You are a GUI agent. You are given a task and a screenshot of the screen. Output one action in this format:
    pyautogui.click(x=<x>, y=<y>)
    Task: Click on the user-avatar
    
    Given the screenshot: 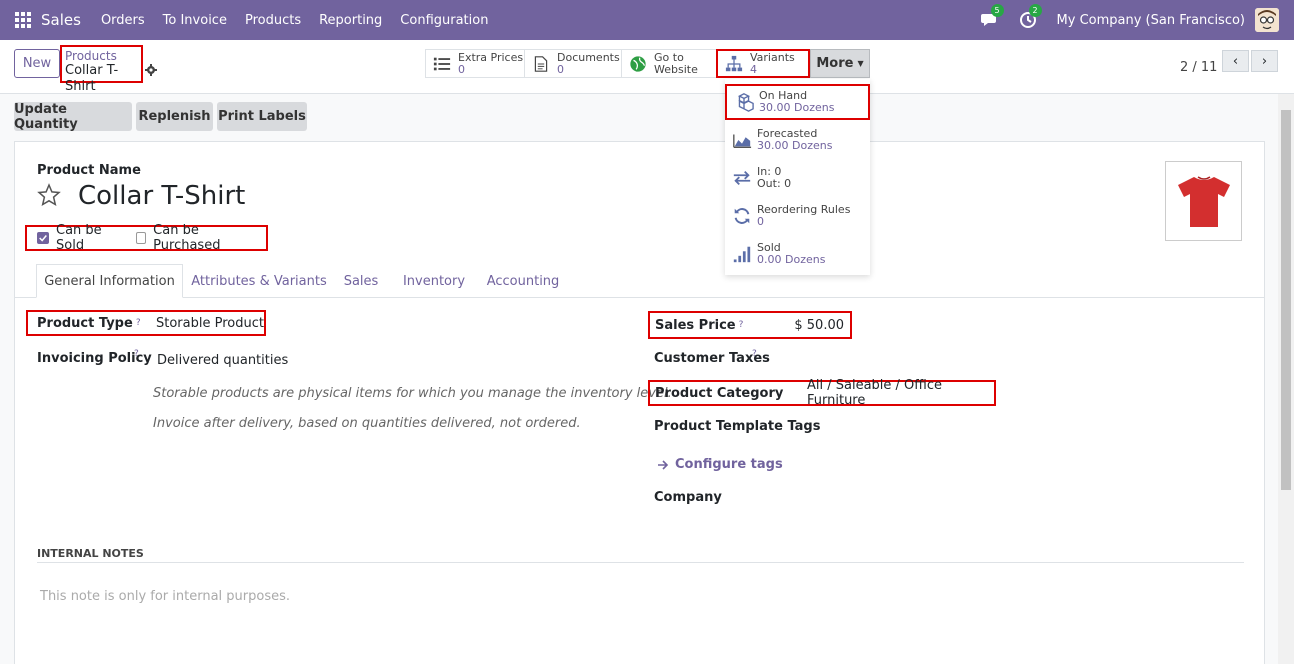 What is the action you would take?
    pyautogui.click(x=1267, y=20)
    